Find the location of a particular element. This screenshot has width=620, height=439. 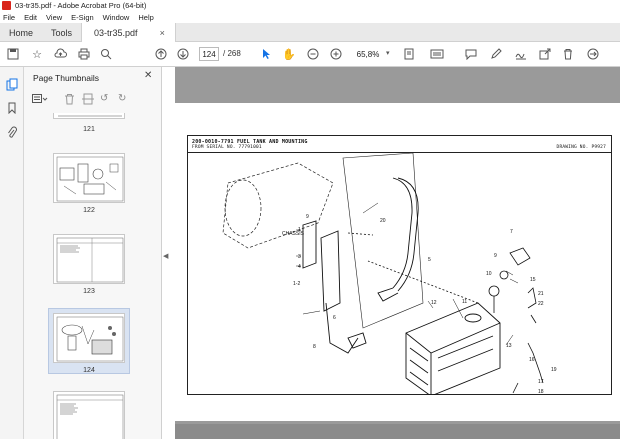

previous-page-icon is located at coordinates (161, 54).